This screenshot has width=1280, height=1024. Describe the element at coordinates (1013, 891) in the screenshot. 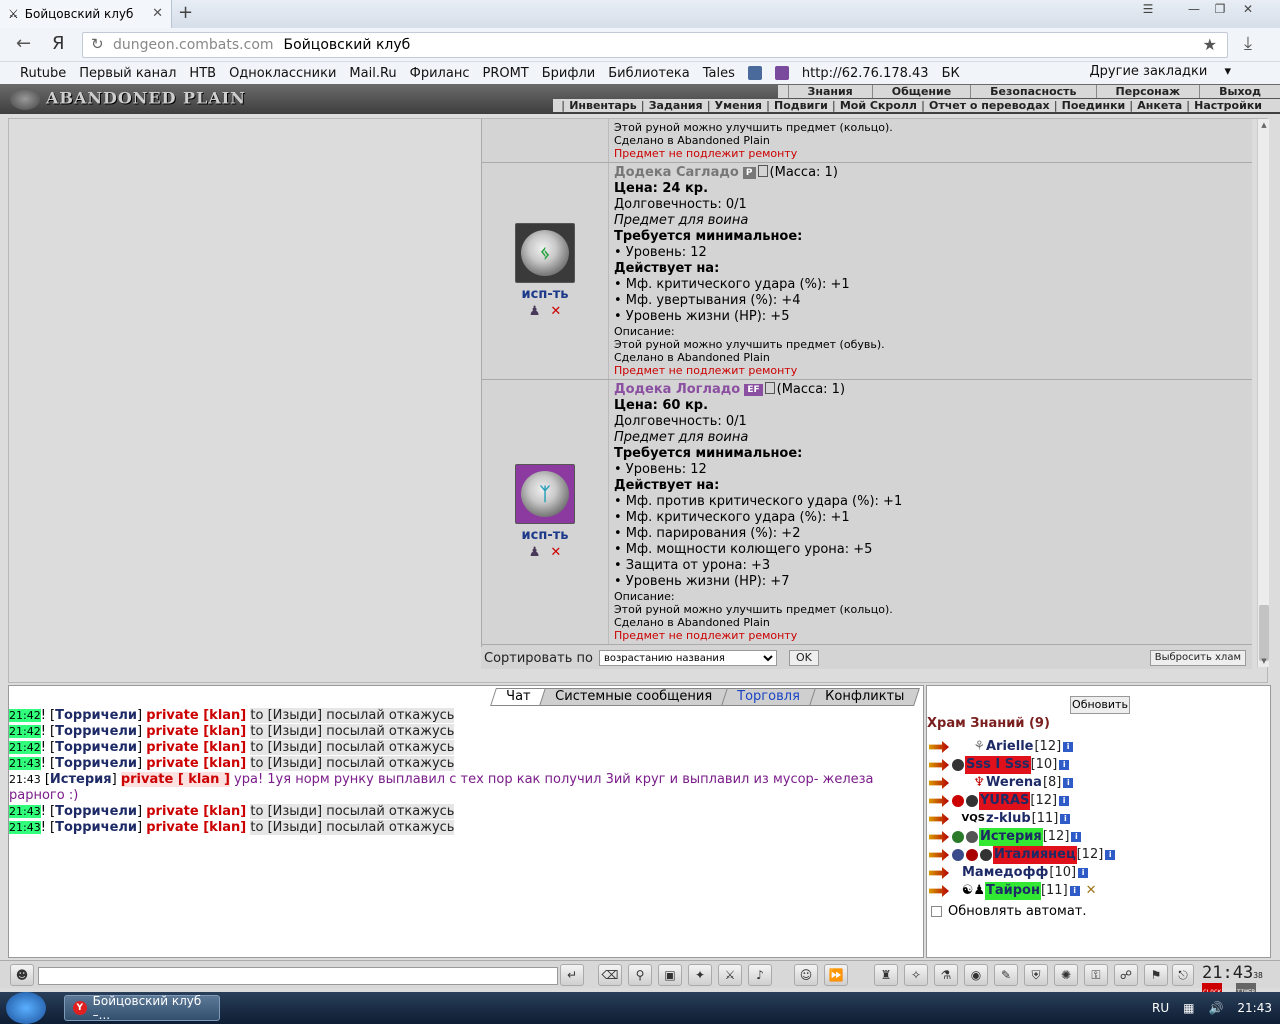

I see `user-name: Тайрон` at that location.